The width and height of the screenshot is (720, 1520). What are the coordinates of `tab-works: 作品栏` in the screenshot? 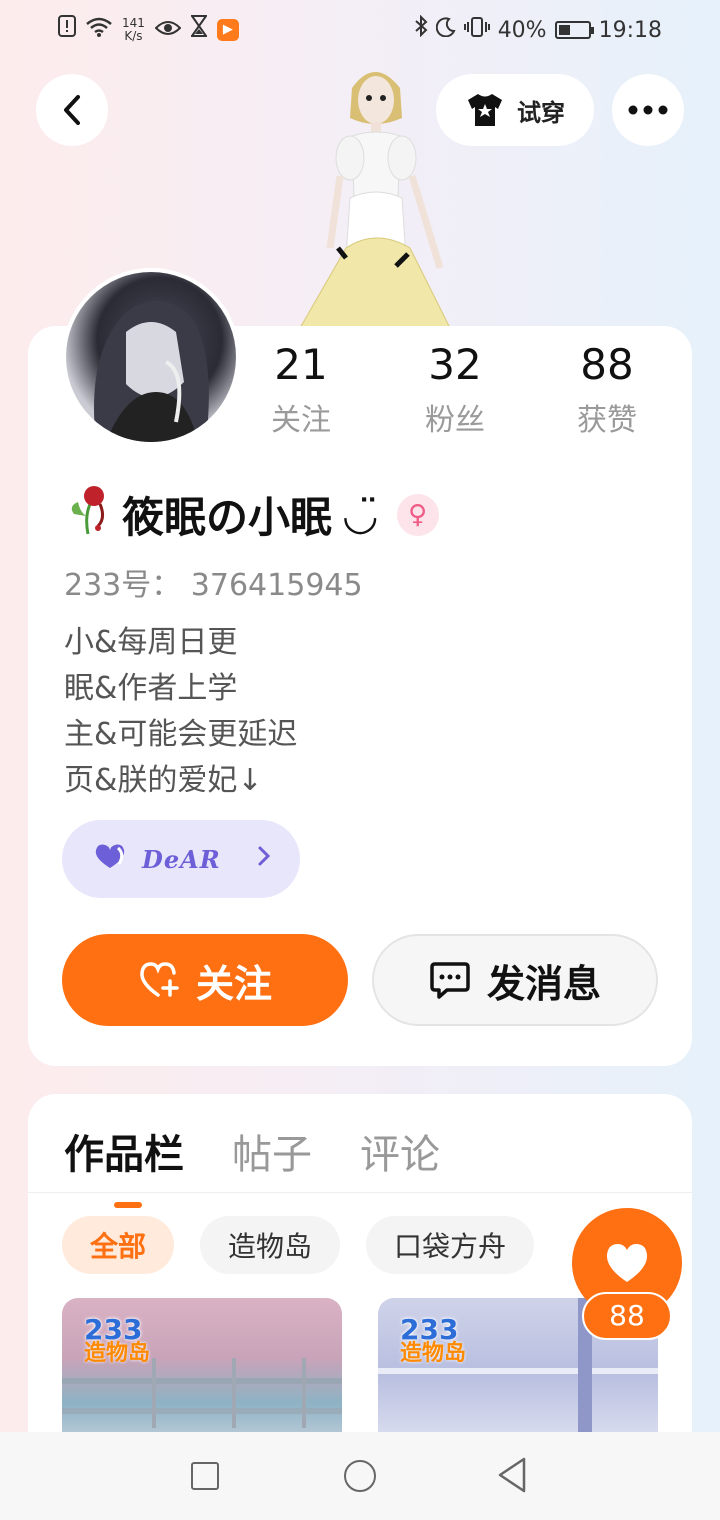 It's located at (124, 1165).